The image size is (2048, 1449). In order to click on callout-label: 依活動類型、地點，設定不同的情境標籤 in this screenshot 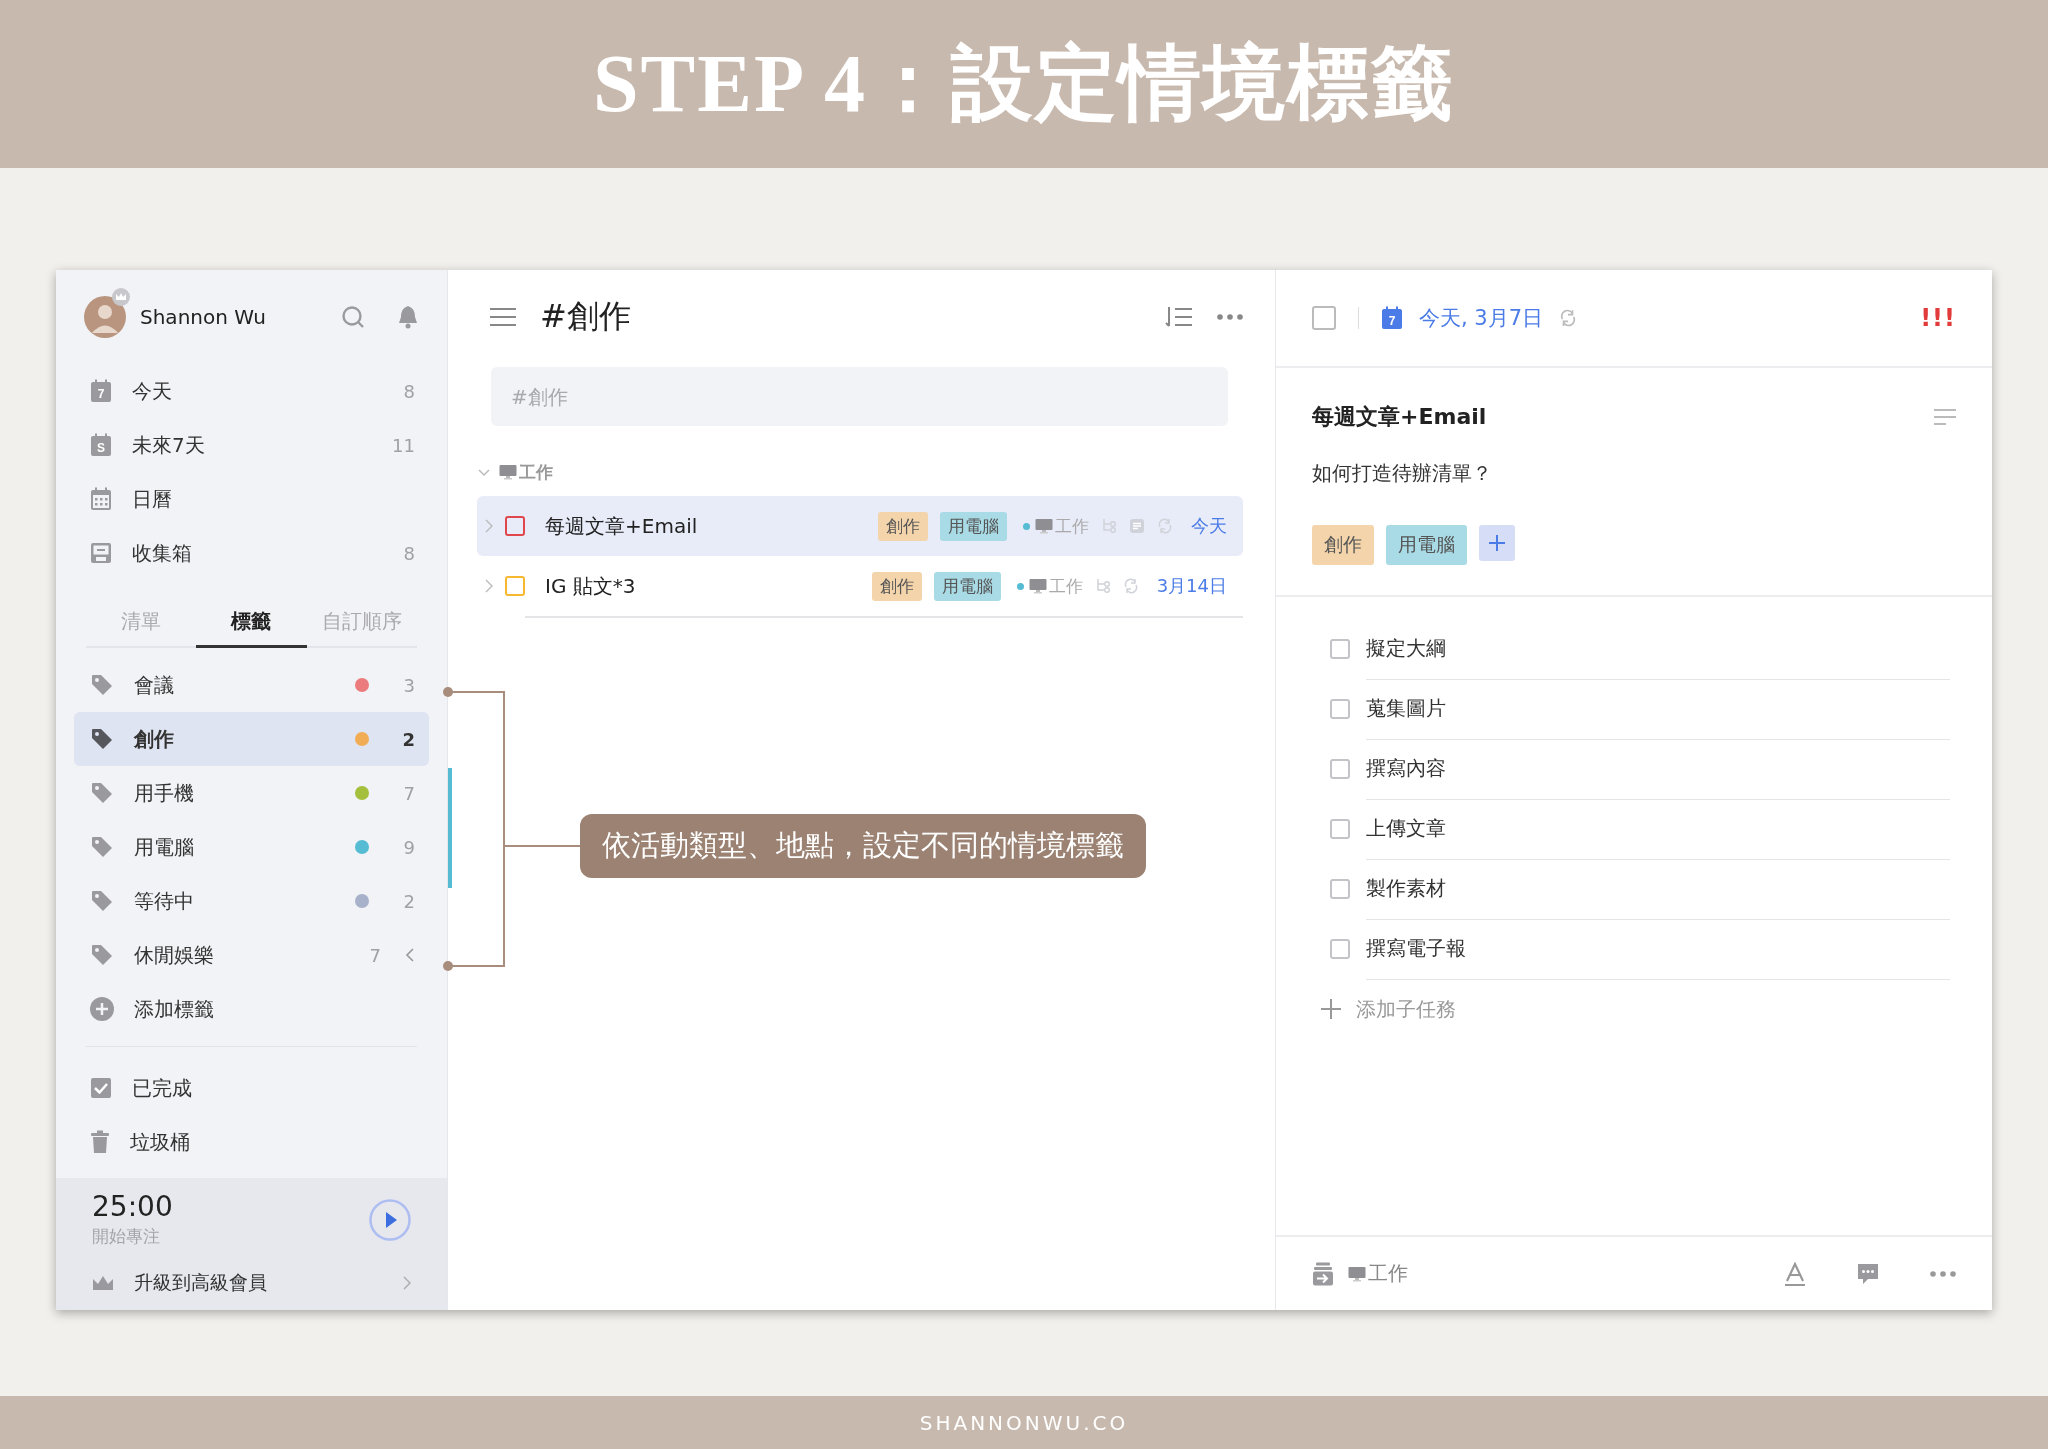, I will do `click(863, 846)`.